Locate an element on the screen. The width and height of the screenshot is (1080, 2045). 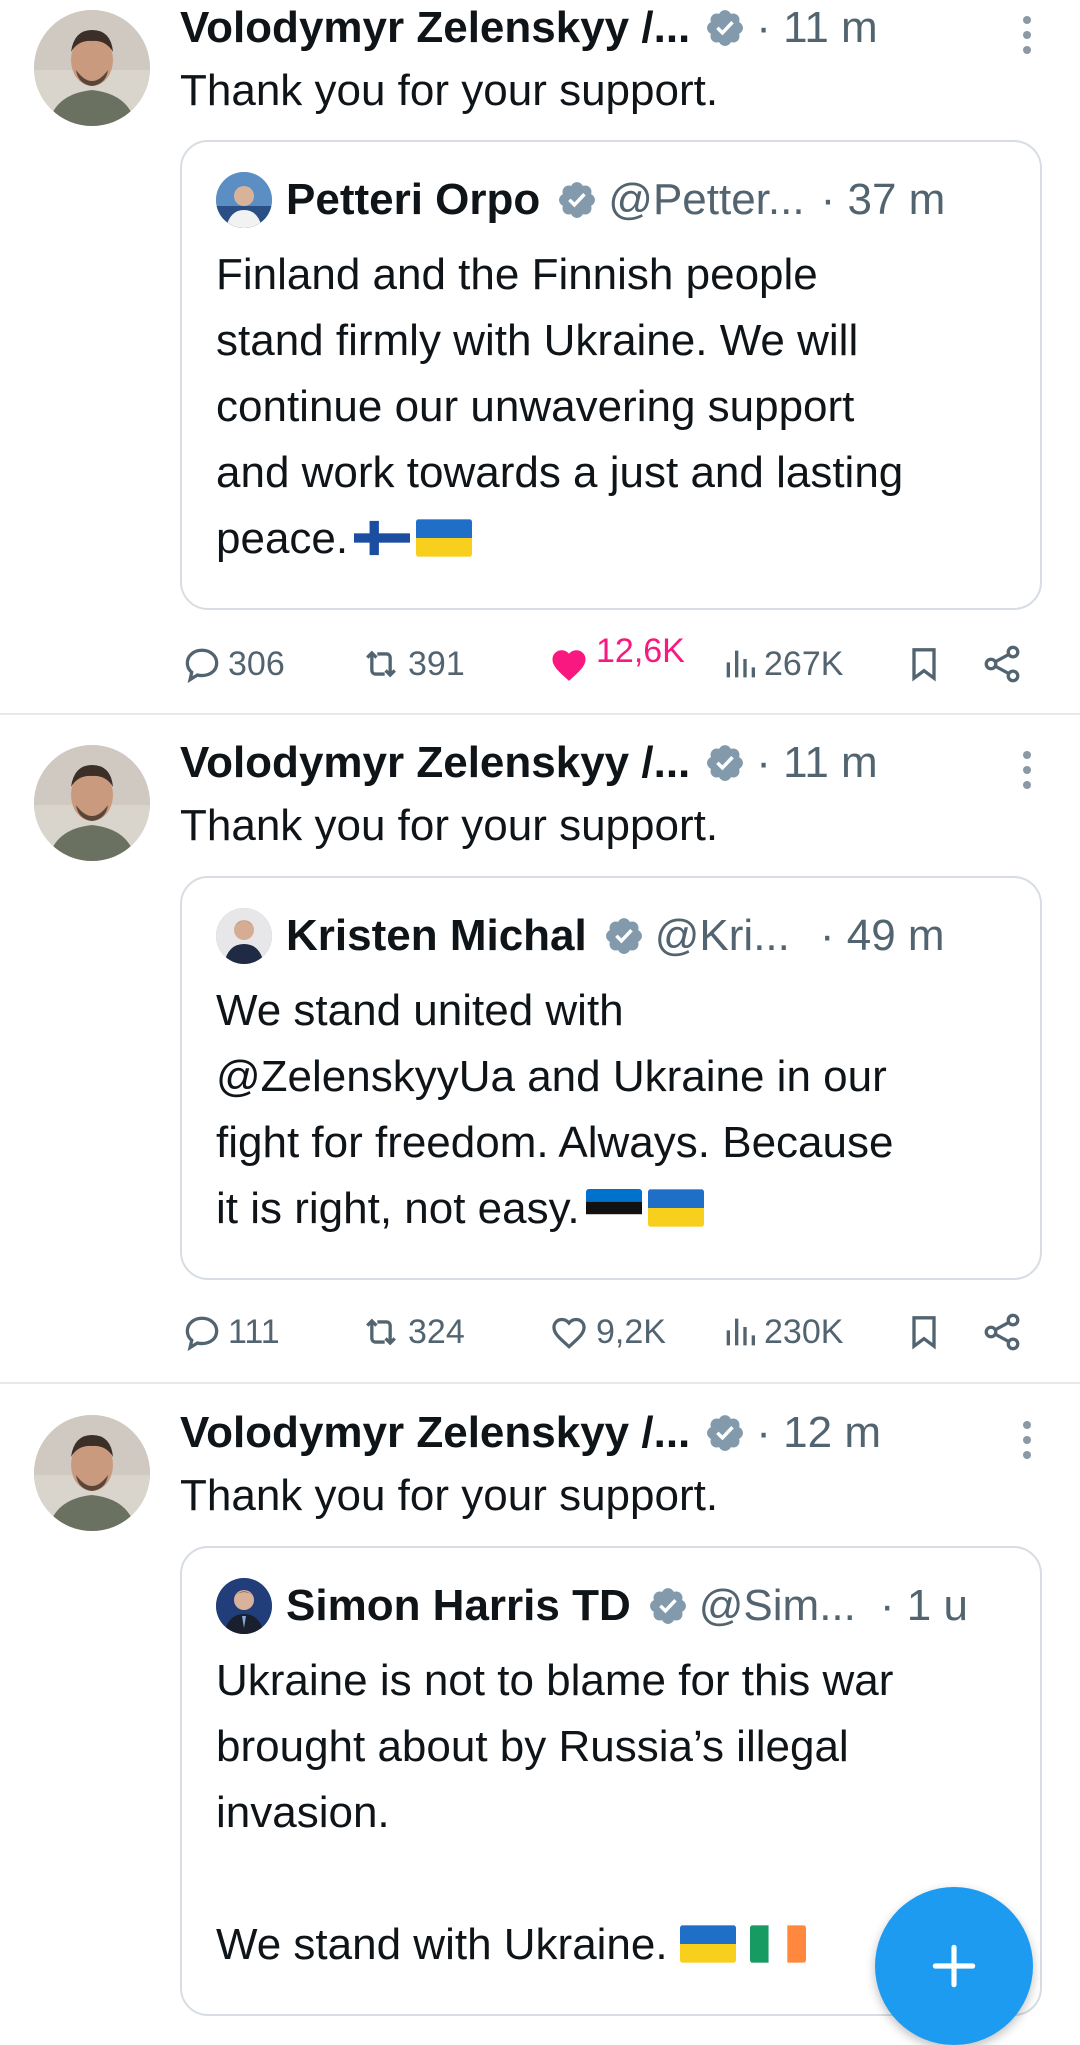
text-line: stand firmly with Ukraine. We will is located at coordinates (537, 340).